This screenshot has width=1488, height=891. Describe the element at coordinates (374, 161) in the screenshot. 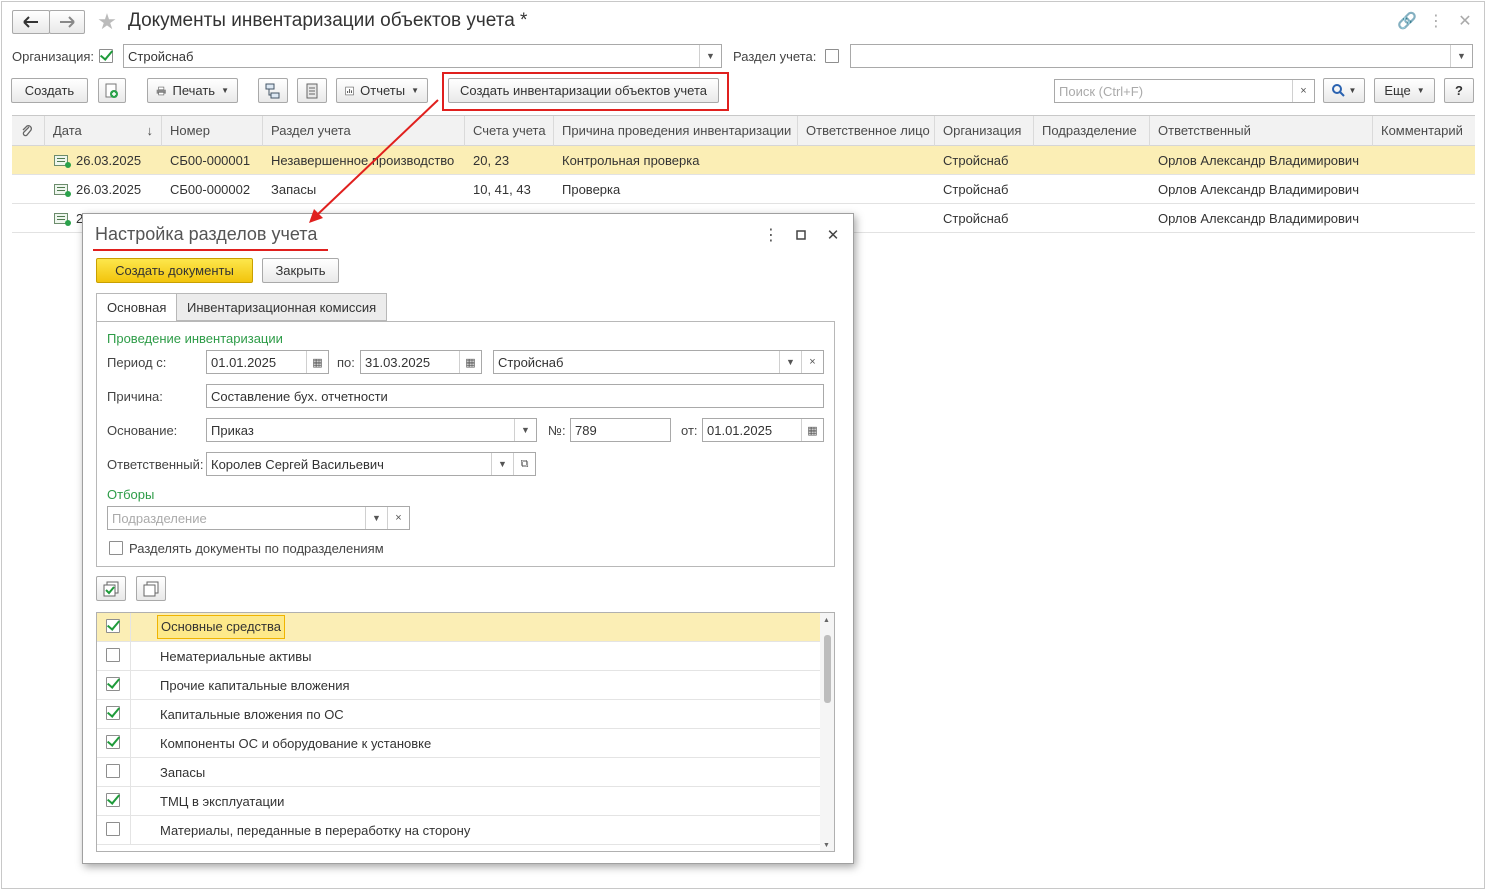

I see `annotation-arrow` at that location.